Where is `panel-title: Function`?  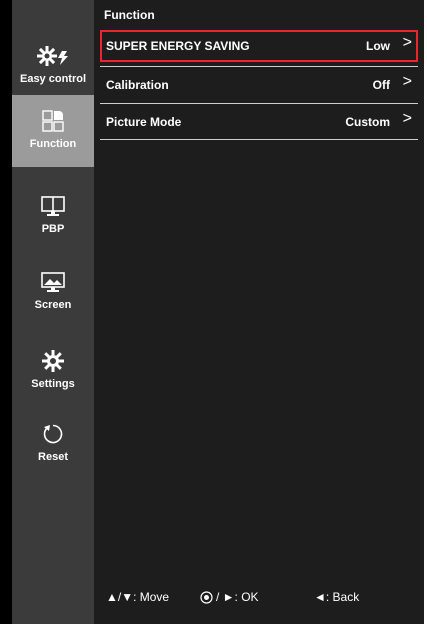 panel-title: Function is located at coordinates (129, 15).